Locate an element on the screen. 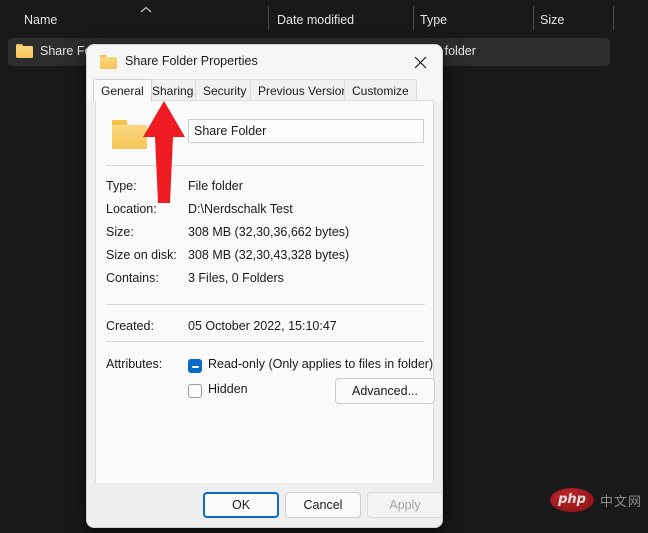 Image resolution: width=648 pixels, height=533 pixels. chevron-up-icon is located at coordinates (146, 10).